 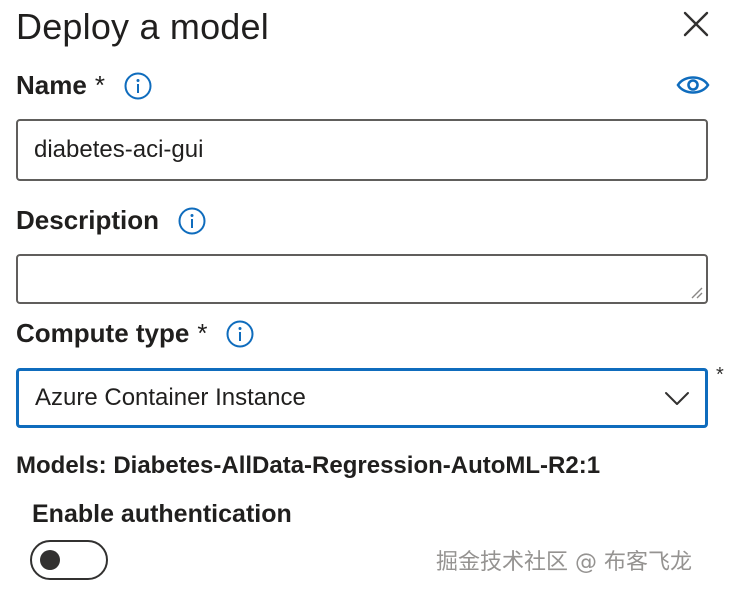 What do you see at coordinates (51, 85) in the screenshot?
I see `name-label: Name` at bounding box center [51, 85].